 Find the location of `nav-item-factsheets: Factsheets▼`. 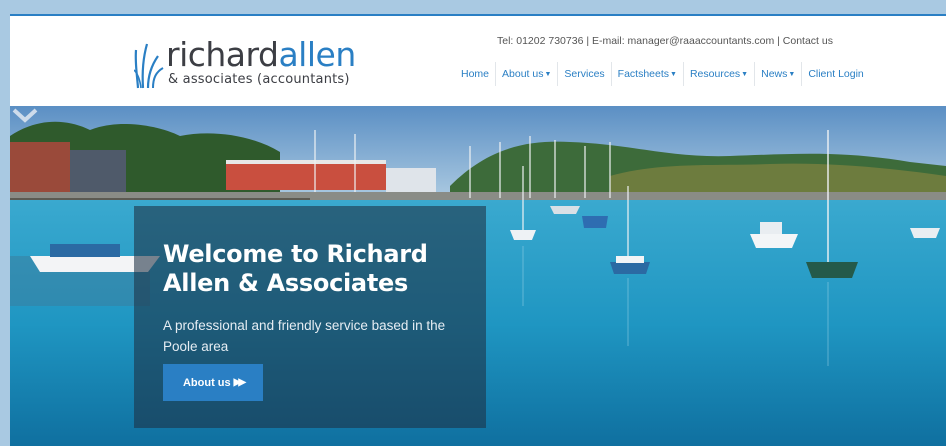

nav-item-factsheets: Factsheets▼ is located at coordinates (648, 74).